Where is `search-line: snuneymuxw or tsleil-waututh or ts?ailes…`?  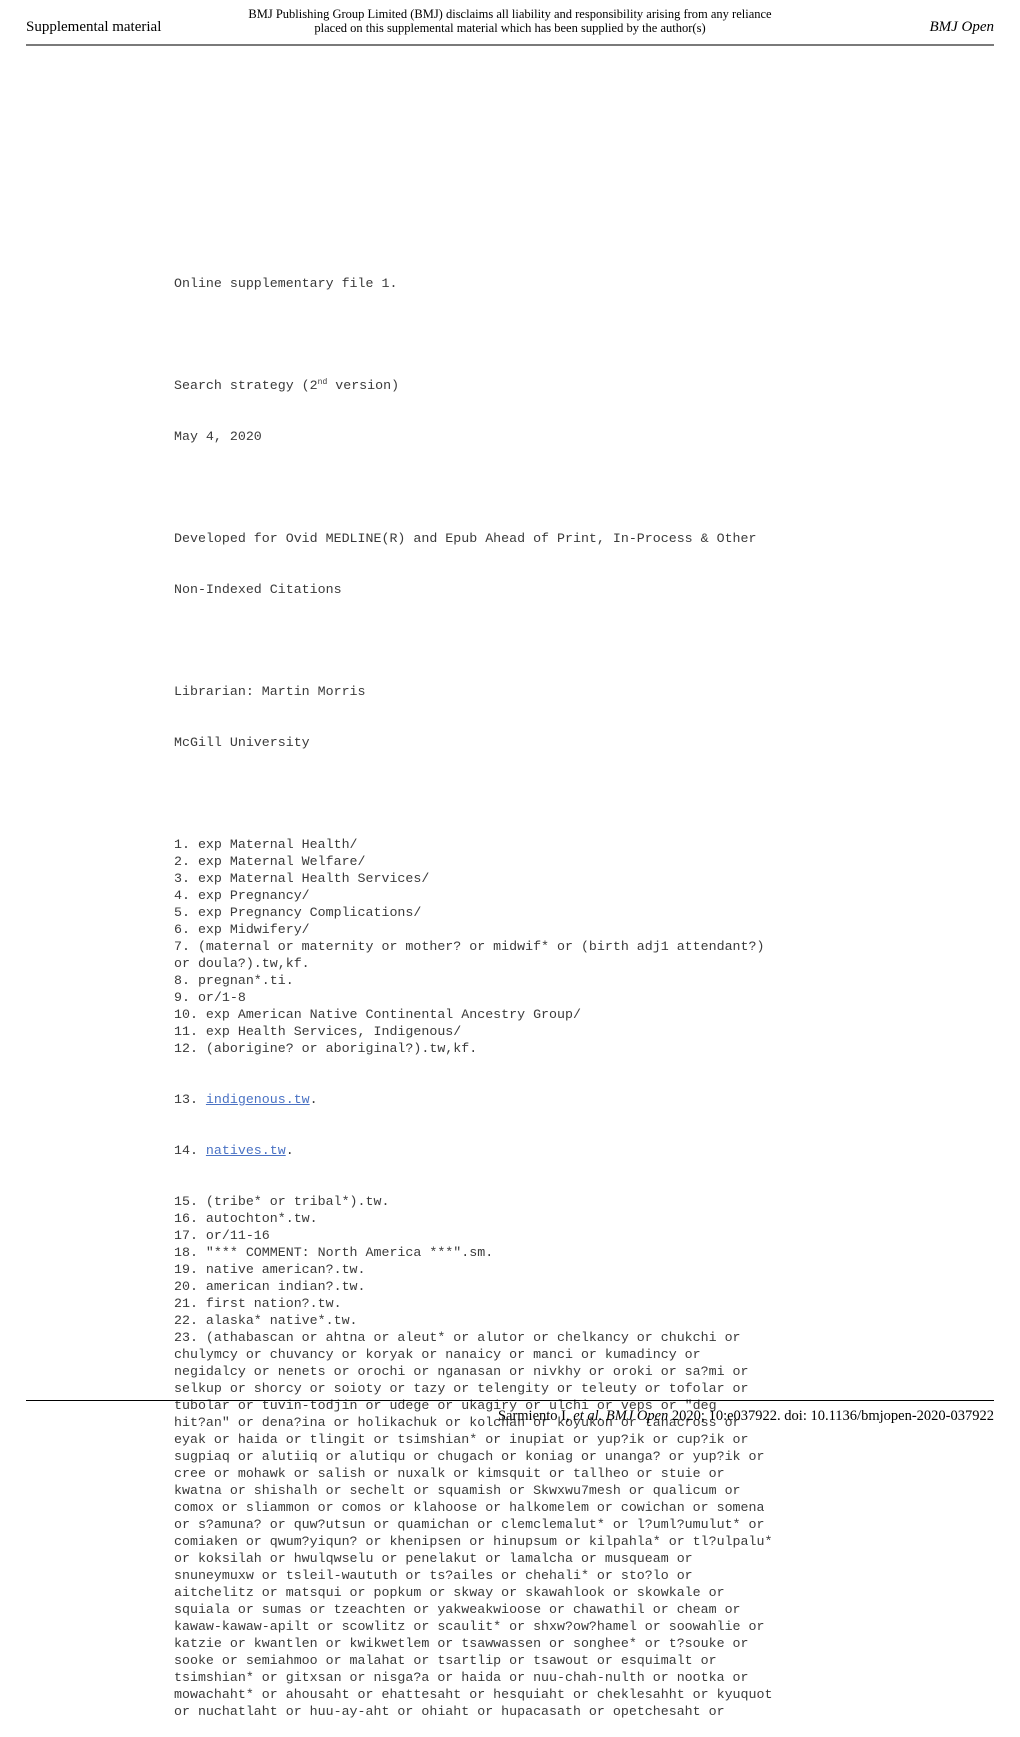
search-line: snuneymuxw or tsleil-waututh or ts?ailes… is located at coordinates (433, 1575).